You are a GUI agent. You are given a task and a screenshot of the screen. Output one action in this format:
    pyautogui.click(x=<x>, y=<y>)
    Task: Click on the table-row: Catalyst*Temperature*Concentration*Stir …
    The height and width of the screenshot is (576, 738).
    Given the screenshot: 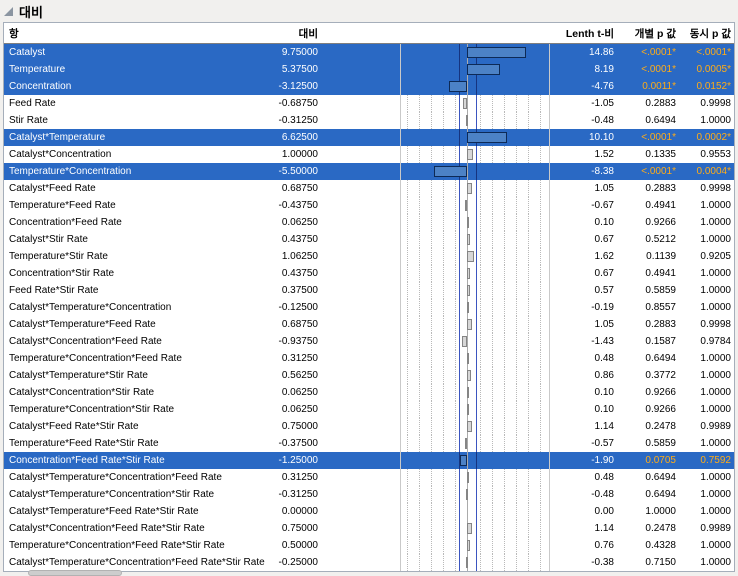 What is the action you would take?
    pyautogui.click(x=369, y=494)
    